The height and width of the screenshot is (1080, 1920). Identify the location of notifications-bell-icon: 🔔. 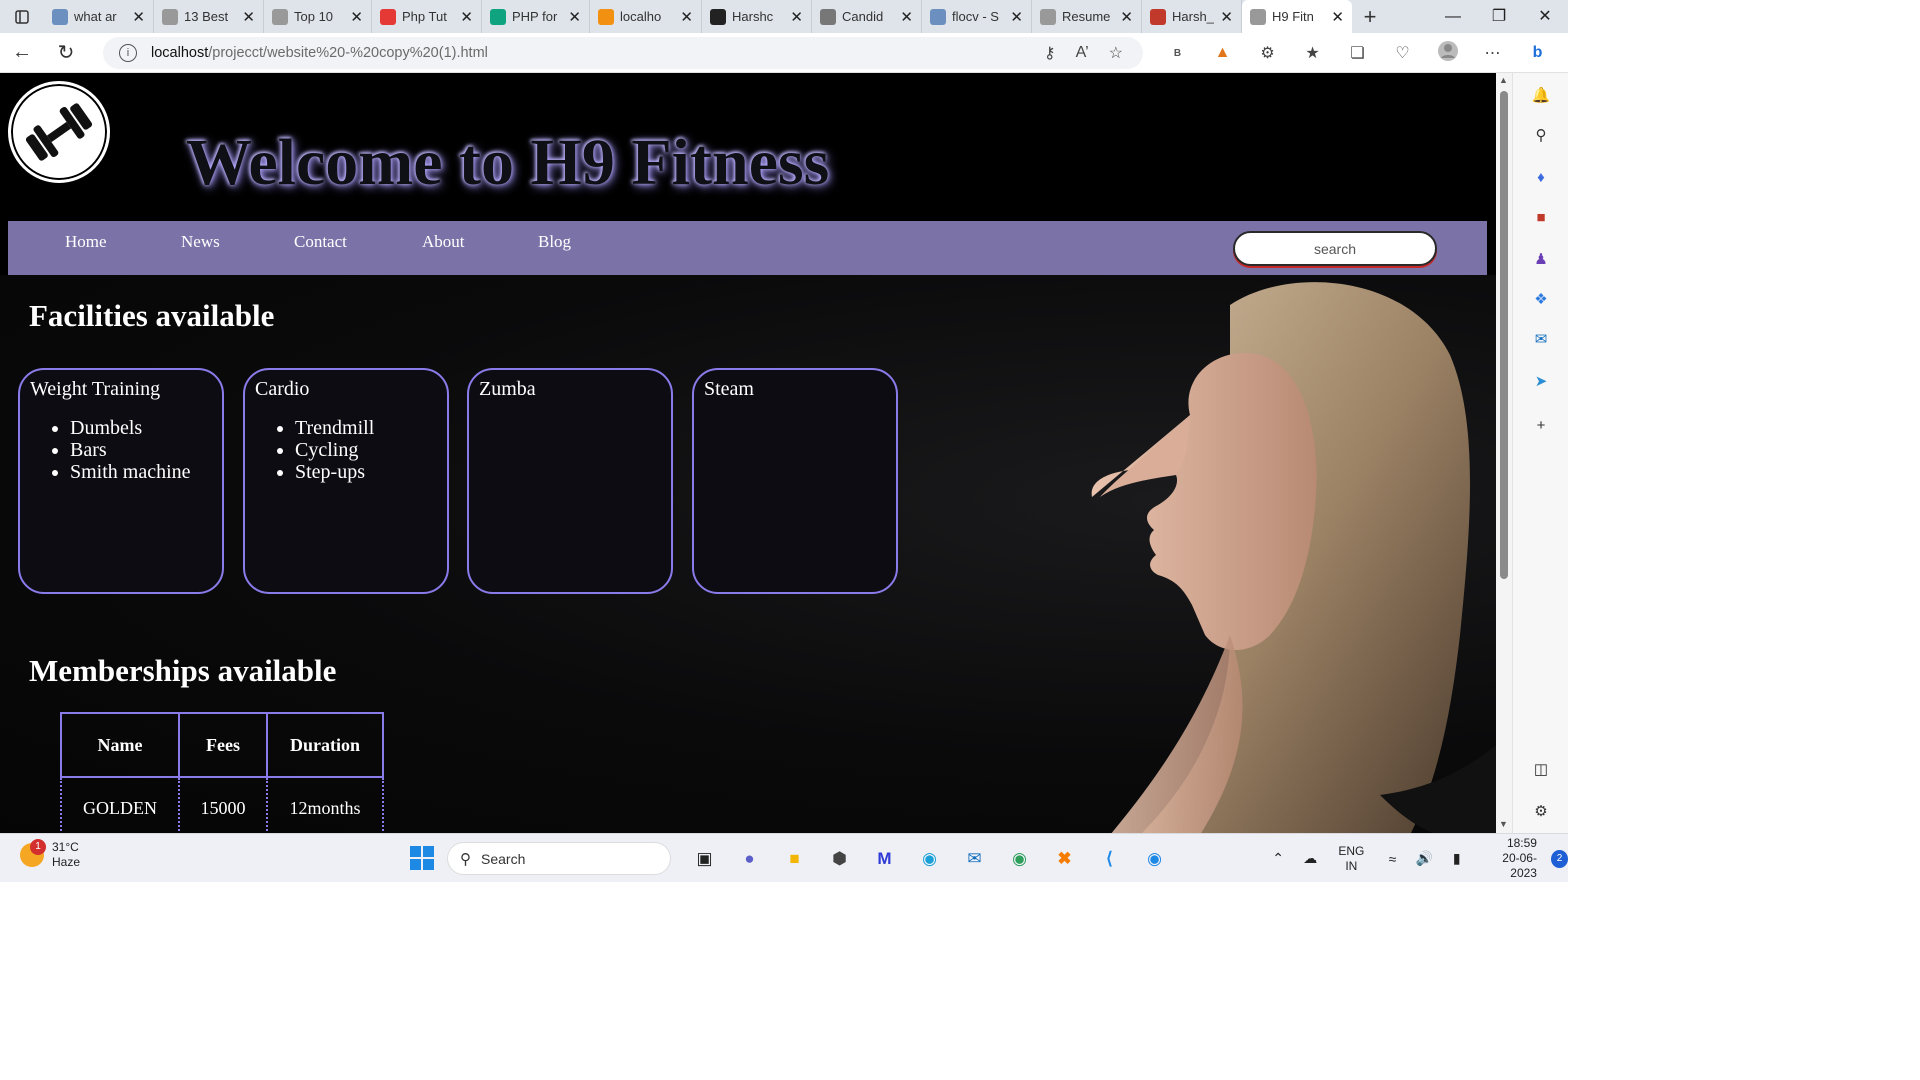
(1541, 95).